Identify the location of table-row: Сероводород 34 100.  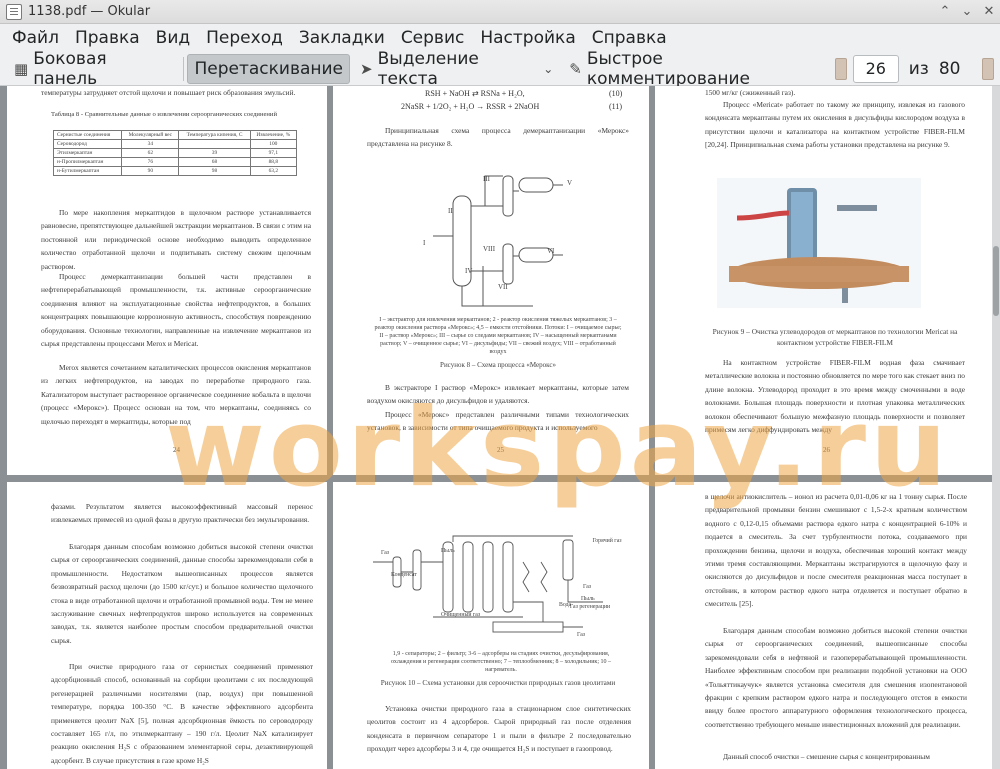
(175, 144).